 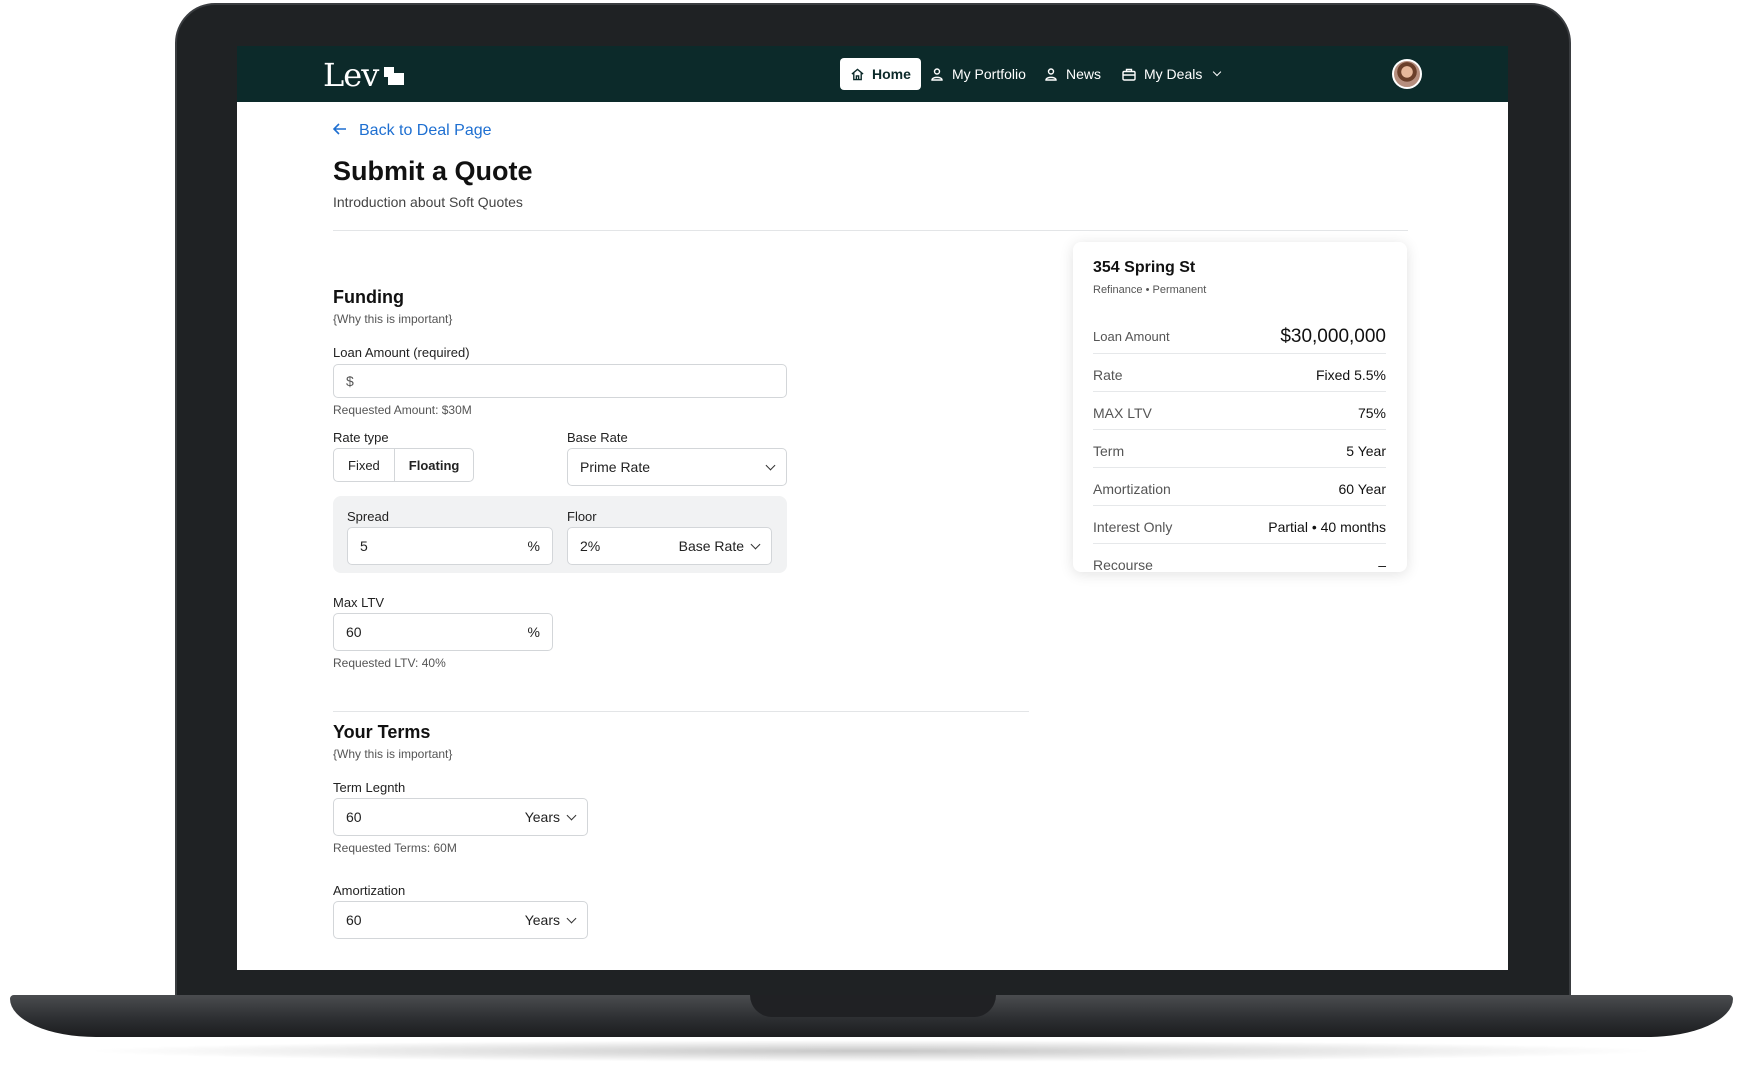 What do you see at coordinates (450, 546) in the screenshot?
I see `spread-input: 5 %` at bounding box center [450, 546].